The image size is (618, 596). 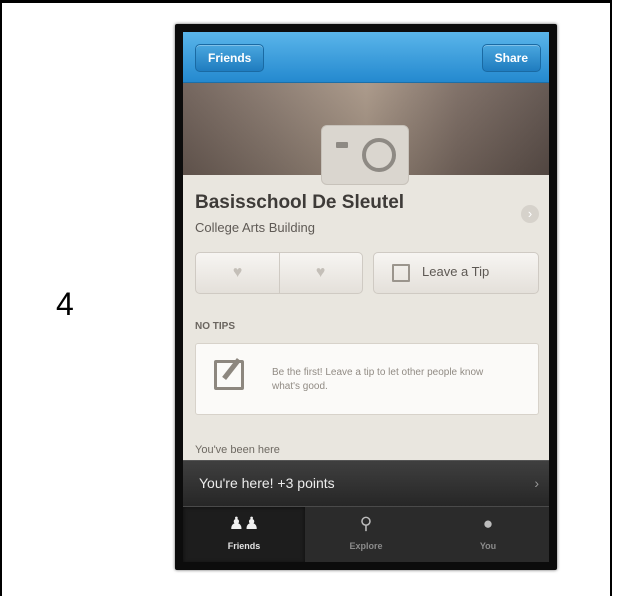 I want to click on tab-explore: ⚲ Explore, so click(x=366, y=534).